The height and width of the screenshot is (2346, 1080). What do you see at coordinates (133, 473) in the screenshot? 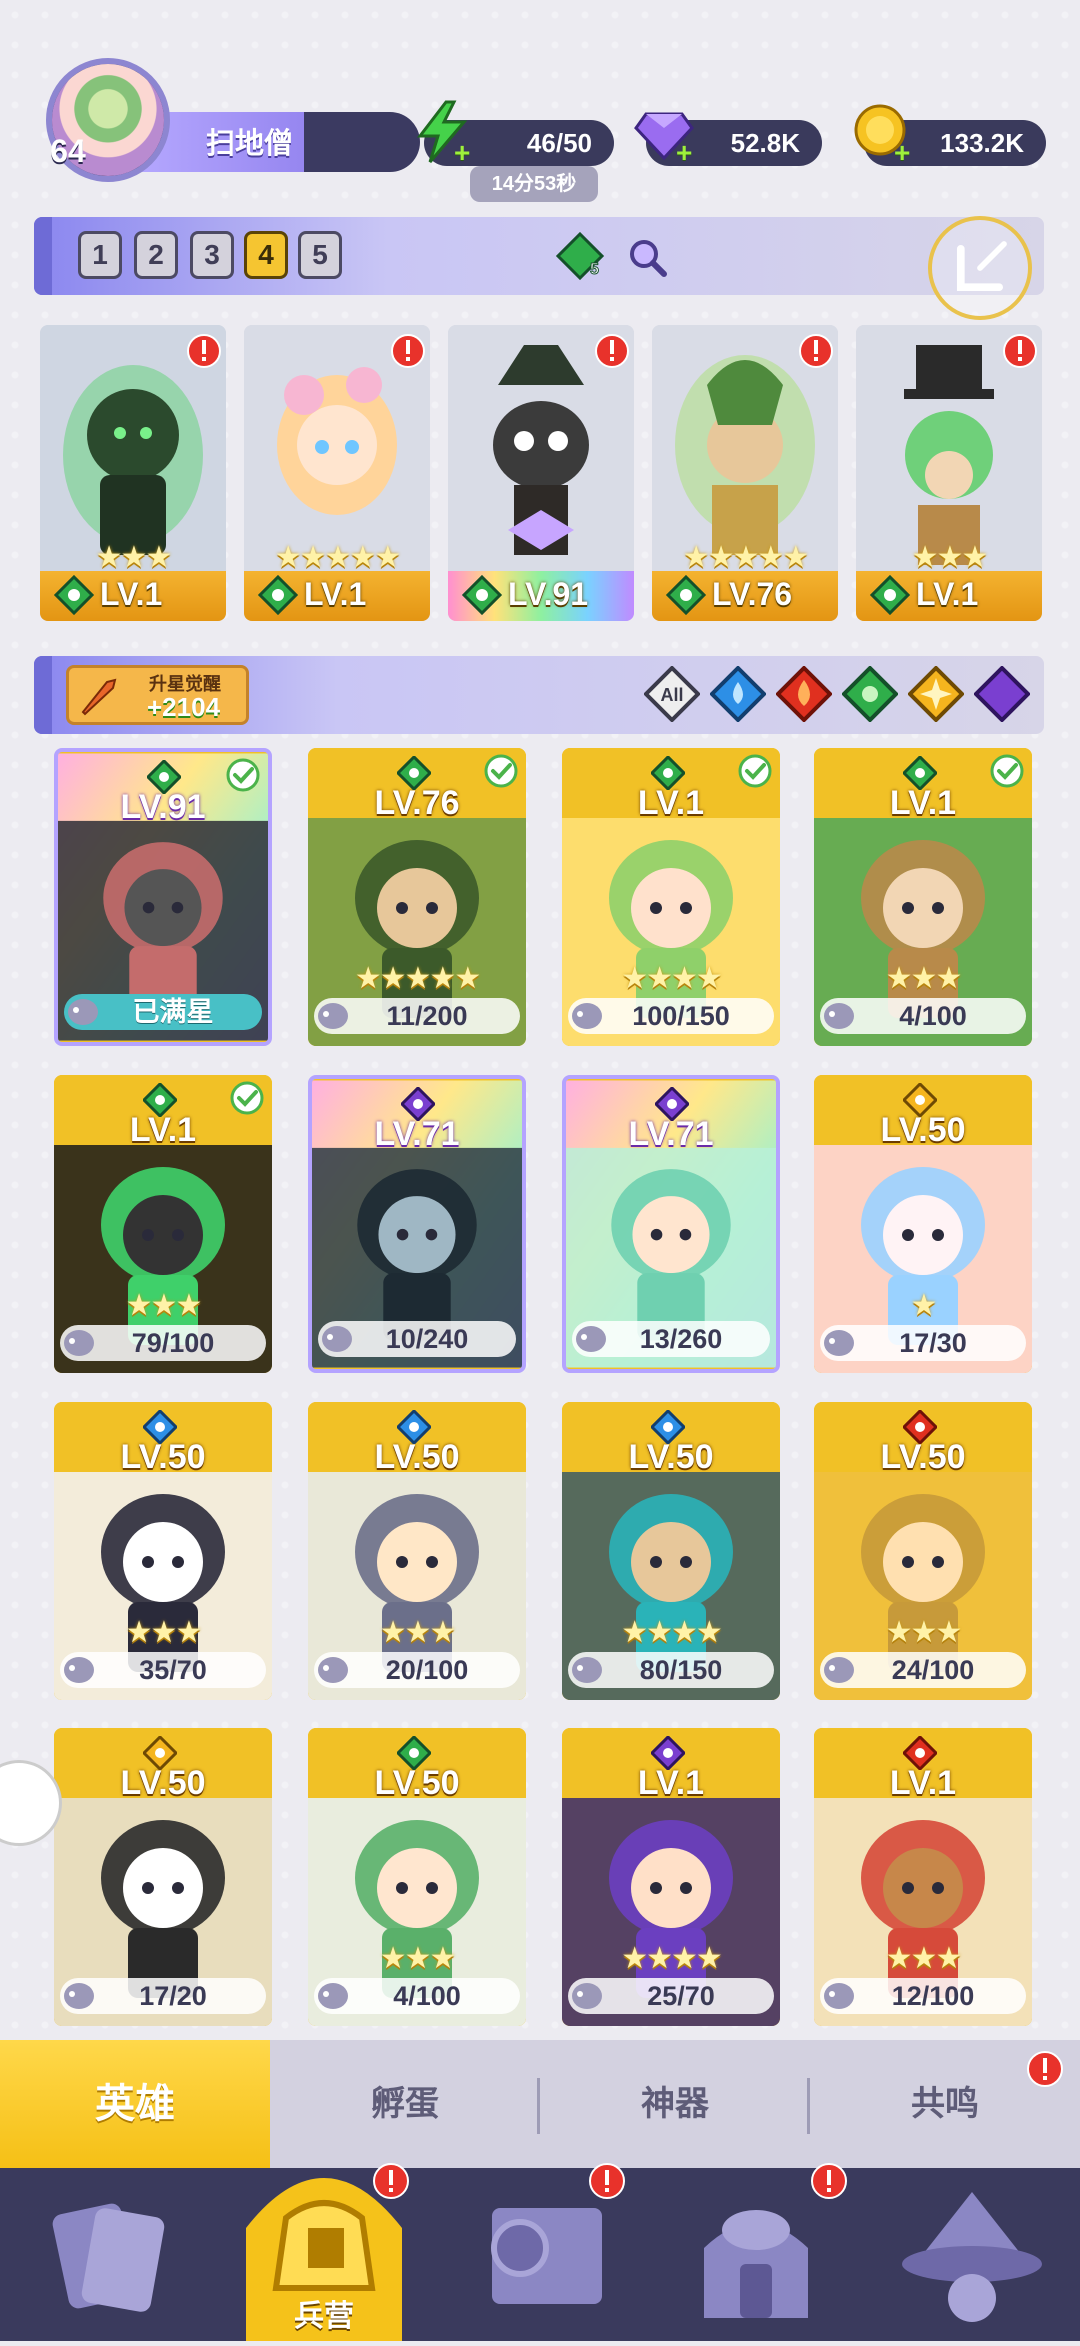
I see `team-card-1: ★★★ LV.1` at bounding box center [133, 473].